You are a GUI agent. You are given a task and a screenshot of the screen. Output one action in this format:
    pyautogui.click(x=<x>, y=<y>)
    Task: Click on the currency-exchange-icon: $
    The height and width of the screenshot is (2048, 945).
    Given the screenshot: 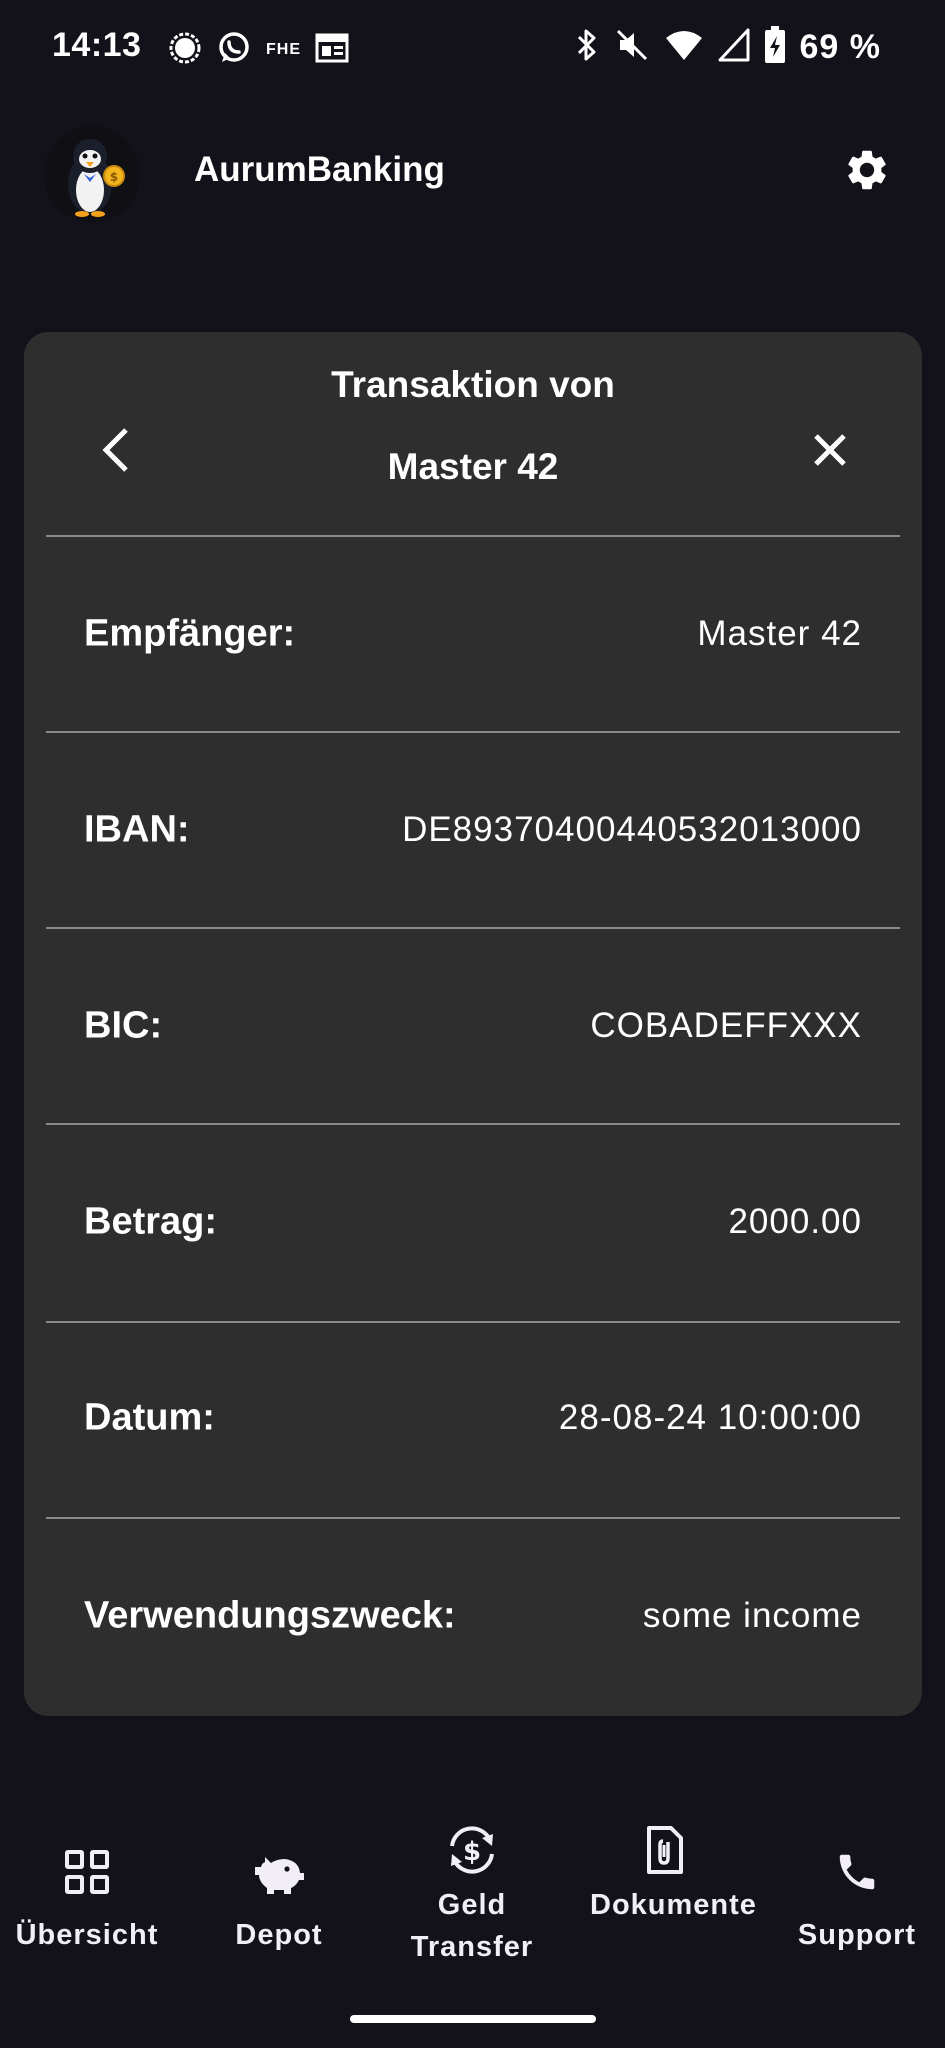 What is the action you would take?
    pyautogui.click(x=472, y=1850)
    